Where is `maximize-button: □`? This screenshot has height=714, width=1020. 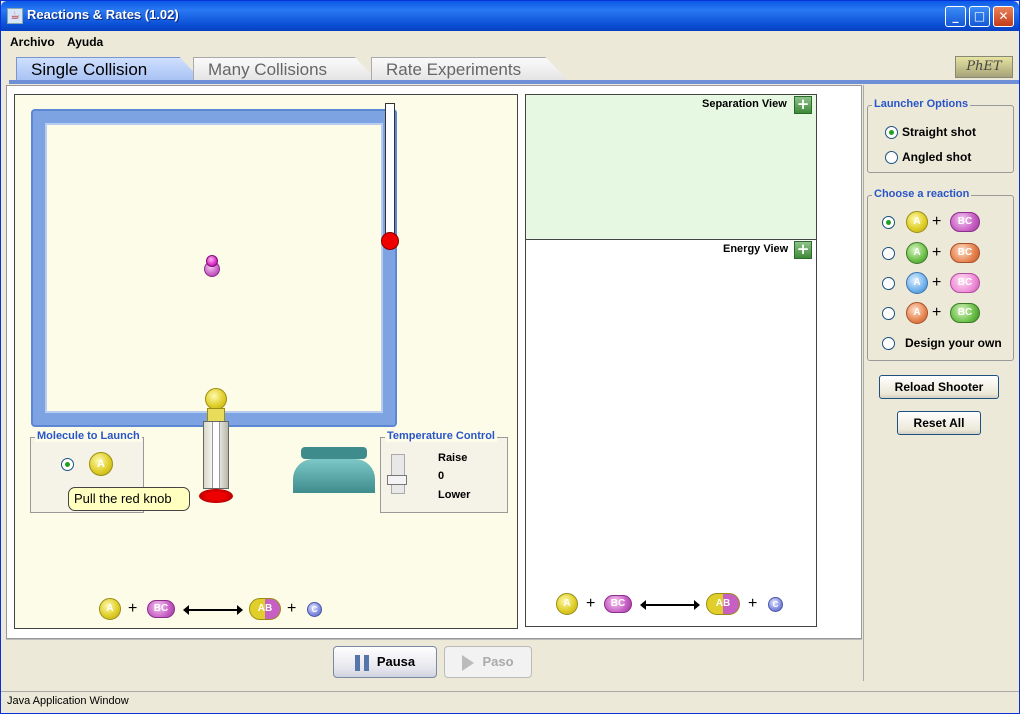
maximize-button: □ is located at coordinates (979, 16).